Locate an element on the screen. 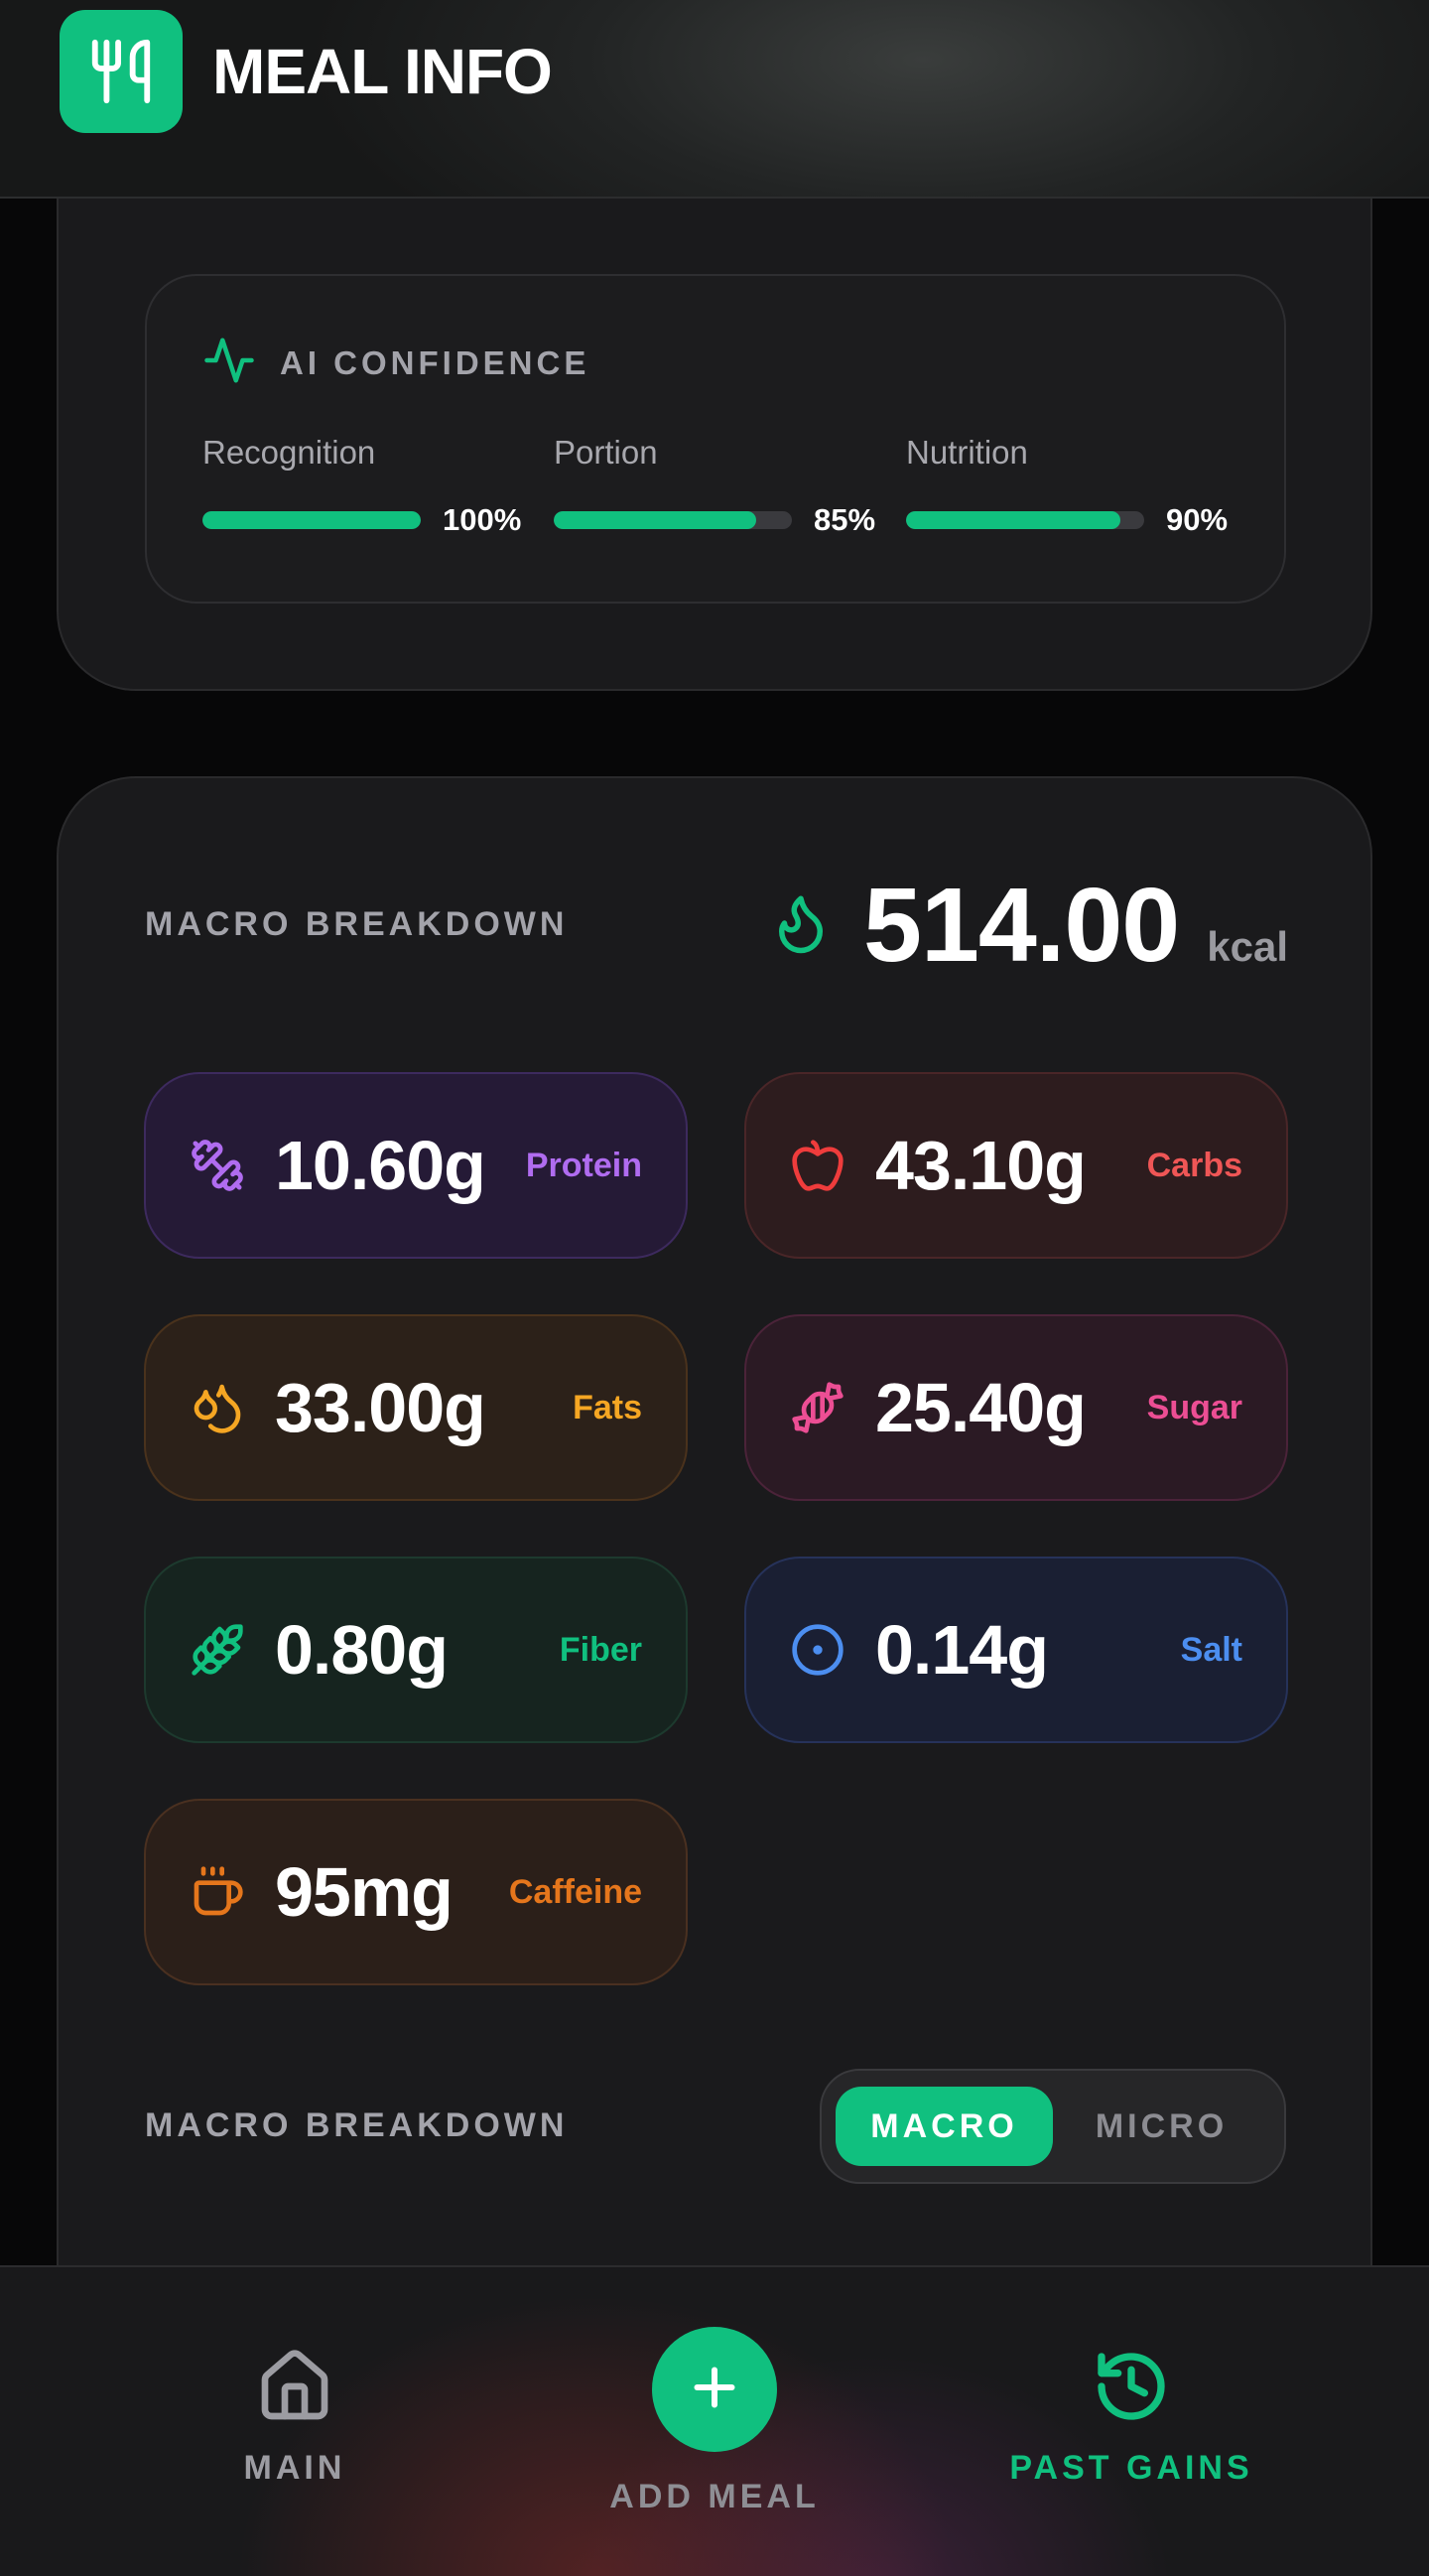 The image size is (1429, 2576). home-icon is located at coordinates (294, 2389).